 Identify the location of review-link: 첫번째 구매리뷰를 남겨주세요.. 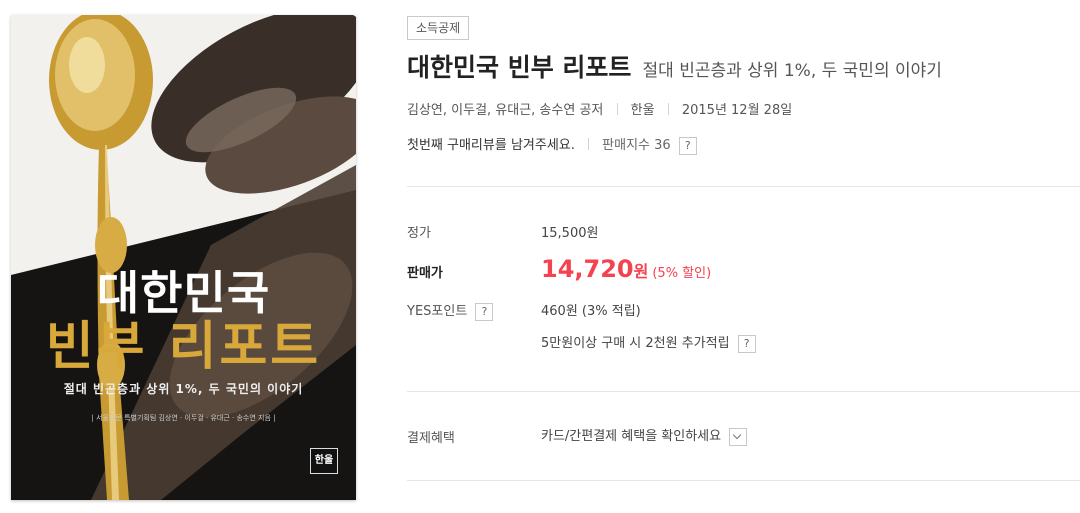
(491, 145).